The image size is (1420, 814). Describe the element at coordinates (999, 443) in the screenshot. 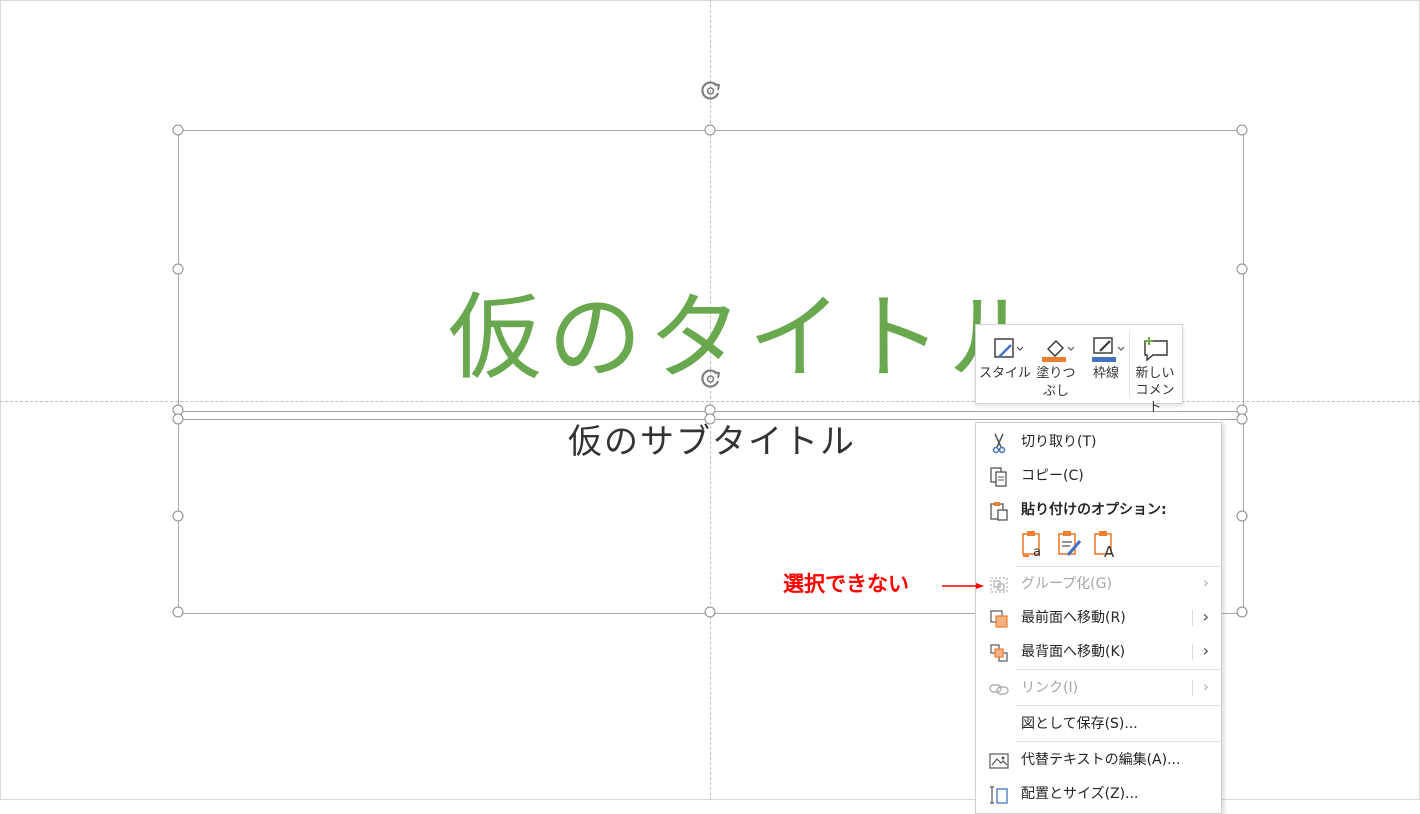

I see `scissors-icon` at that location.